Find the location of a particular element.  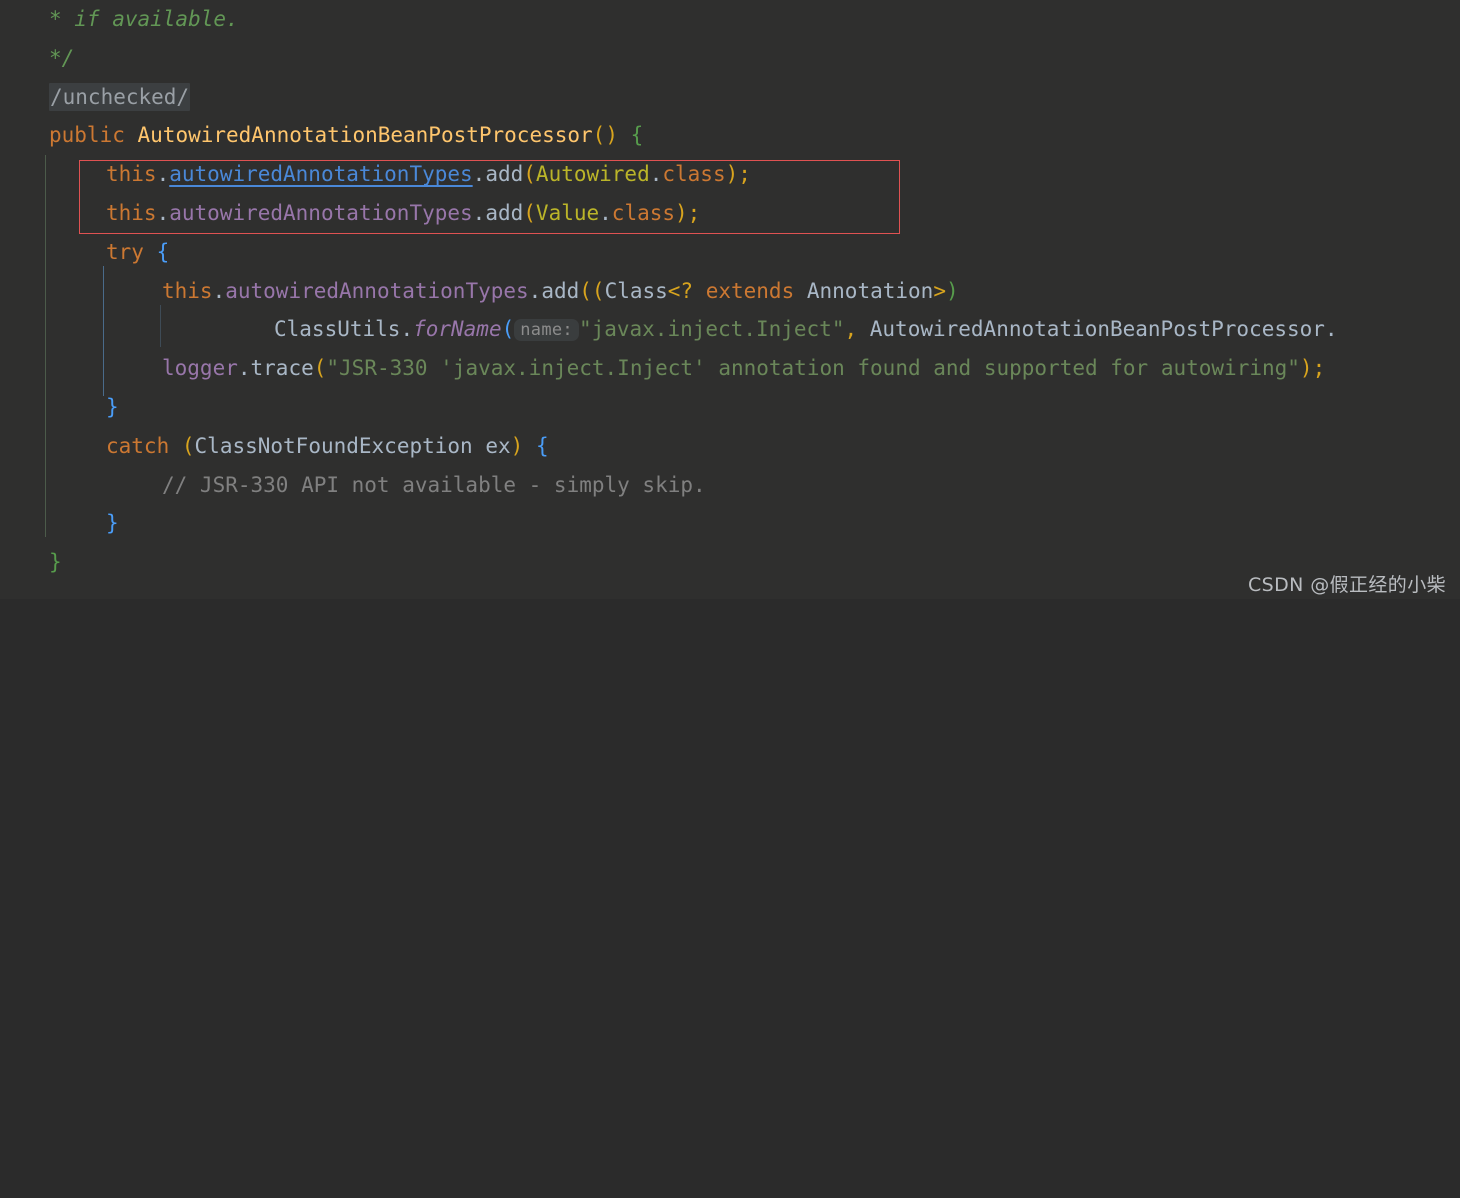

close-paren-2: ) is located at coordinates (681, 213).